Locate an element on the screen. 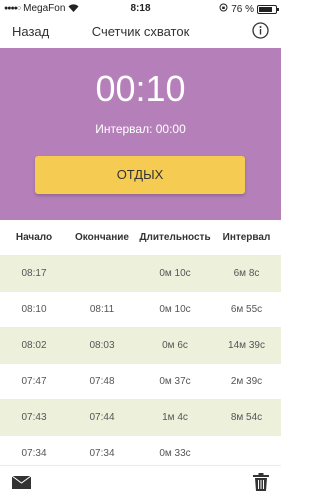  cell-duration: 0м 6с is located at coordinates (175, 345).